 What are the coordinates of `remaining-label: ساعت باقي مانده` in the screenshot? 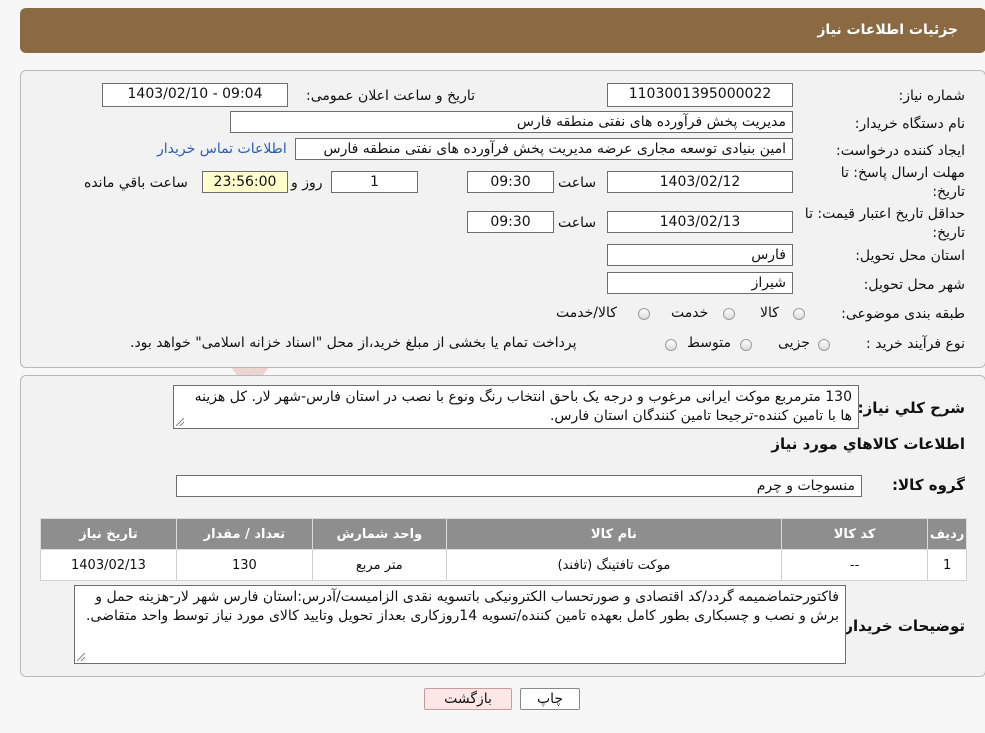 It's located at (136, 183).